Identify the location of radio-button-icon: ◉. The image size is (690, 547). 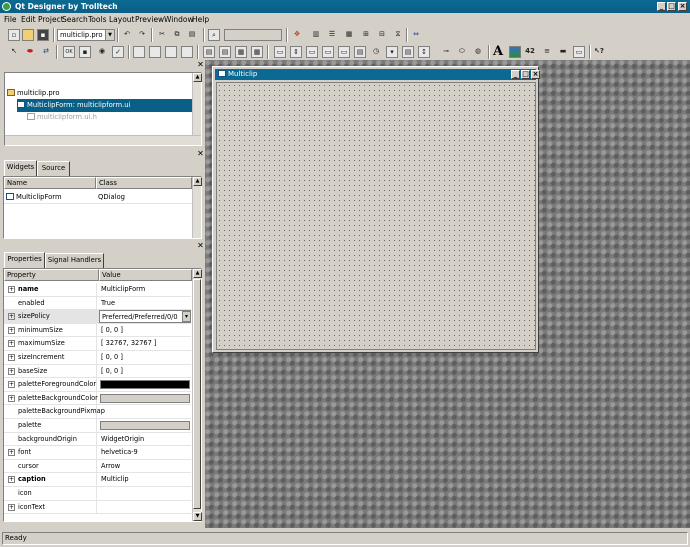
(102, 52).